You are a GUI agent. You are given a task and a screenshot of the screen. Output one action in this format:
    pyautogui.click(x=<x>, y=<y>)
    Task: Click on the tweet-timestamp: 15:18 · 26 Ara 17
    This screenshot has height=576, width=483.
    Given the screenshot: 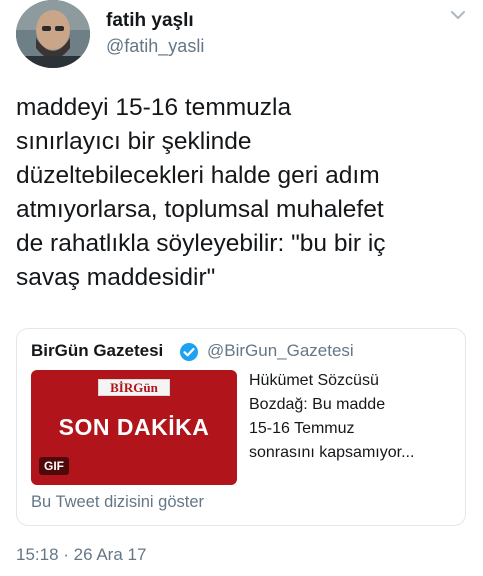 What is the action you would take?
    pyautogui.click(x=81, y=555)
    